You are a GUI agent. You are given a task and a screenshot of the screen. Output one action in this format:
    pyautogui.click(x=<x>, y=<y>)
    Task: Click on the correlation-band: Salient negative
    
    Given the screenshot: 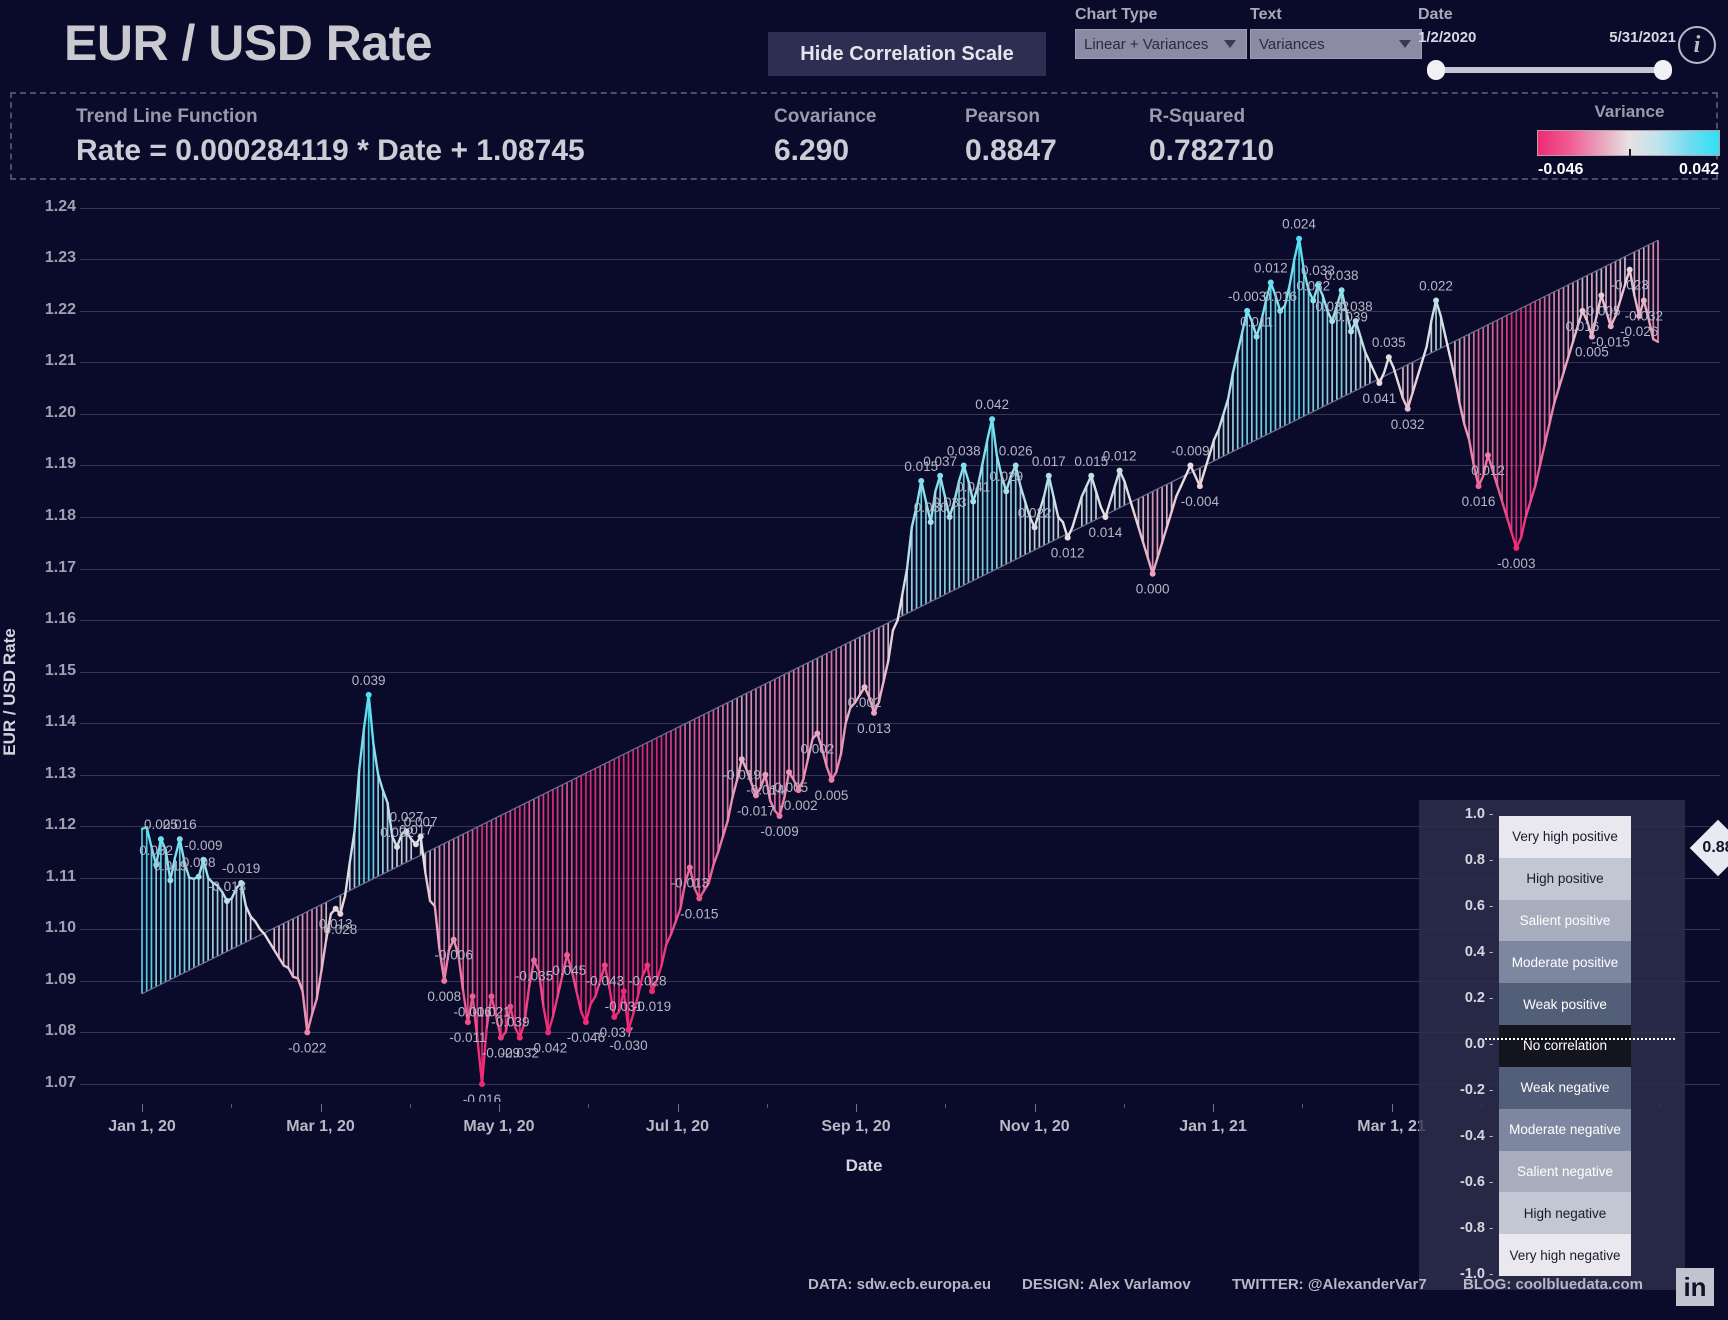 What is the action you would take?
    pyautogui.click(x=1565, y=1171)
    